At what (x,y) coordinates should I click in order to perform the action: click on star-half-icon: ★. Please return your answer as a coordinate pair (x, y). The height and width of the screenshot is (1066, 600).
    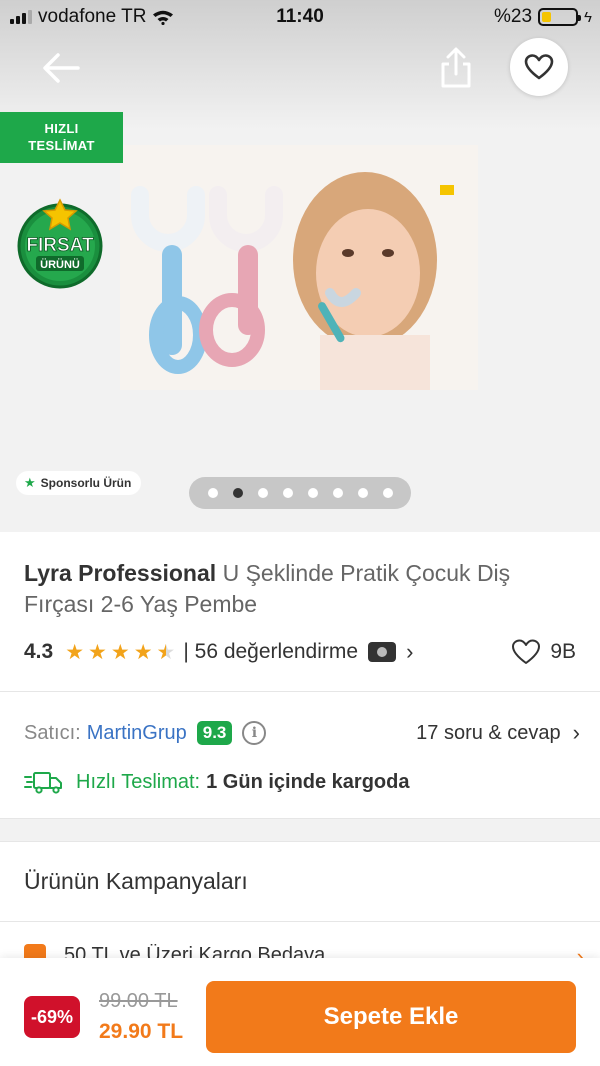
    Looking at the image, I should click on (166, 652).